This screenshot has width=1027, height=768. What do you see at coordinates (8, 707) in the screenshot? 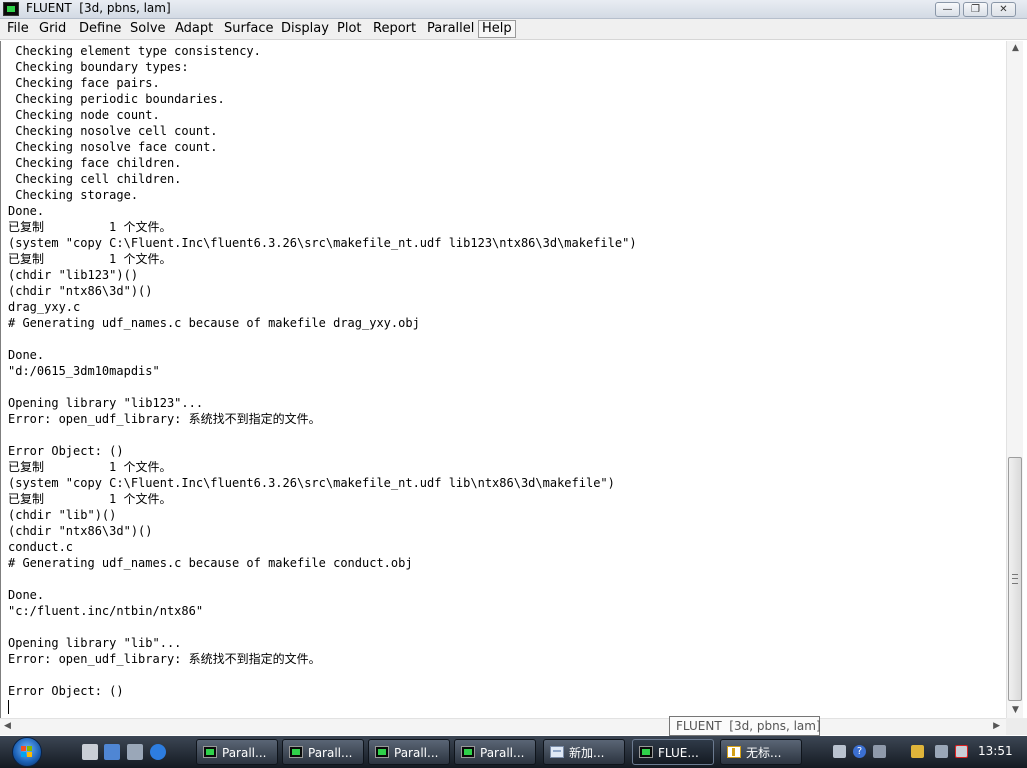
I see `text-cursor` at bounding box center [8, 707].